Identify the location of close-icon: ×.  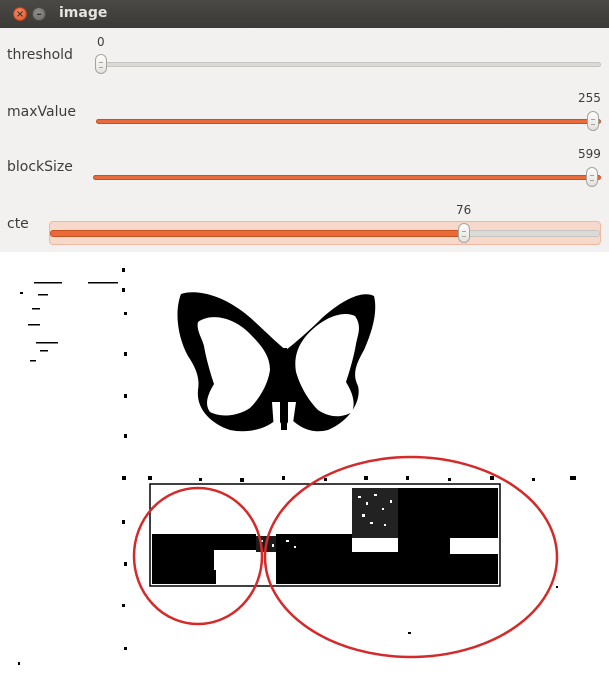
(20, 14).